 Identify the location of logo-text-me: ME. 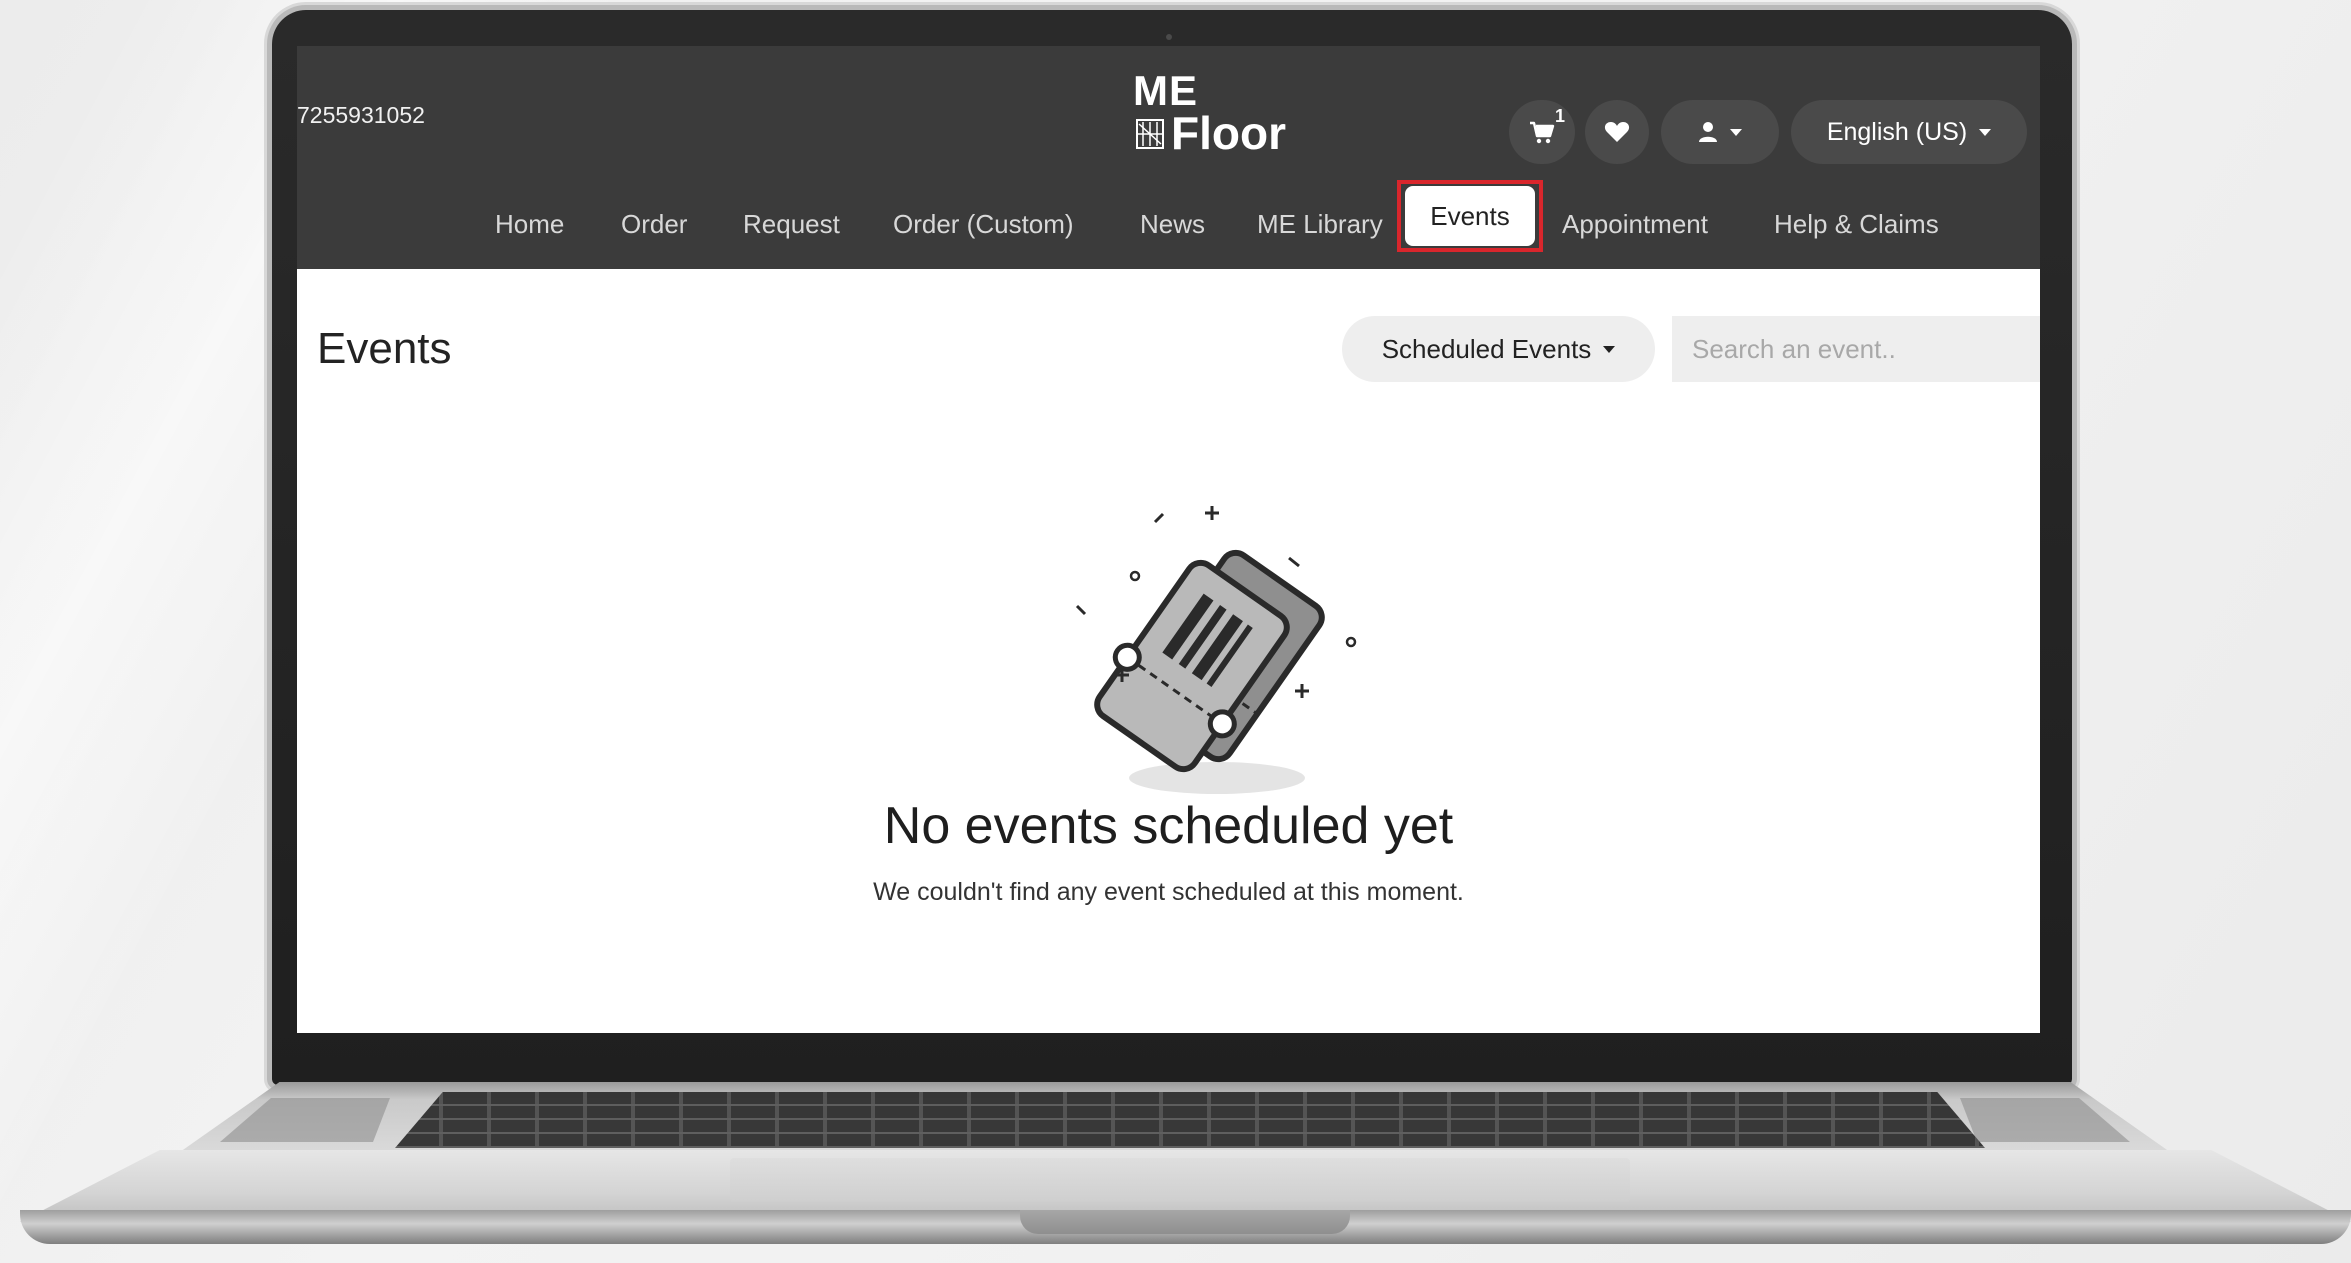
(1165, 90).